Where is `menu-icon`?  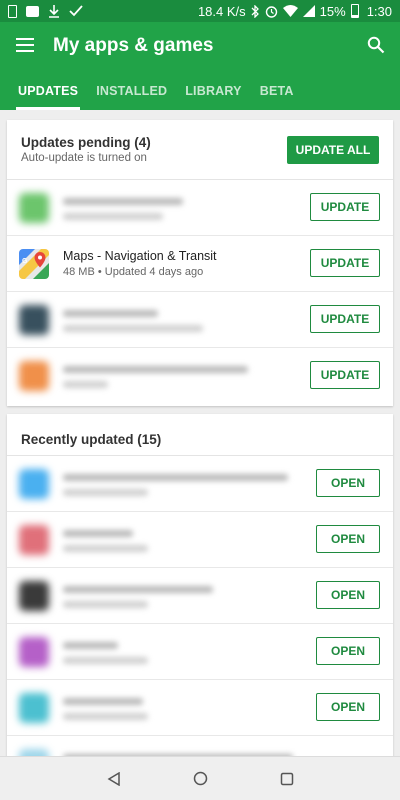 menu-icon is located at coordinates (25, 45).